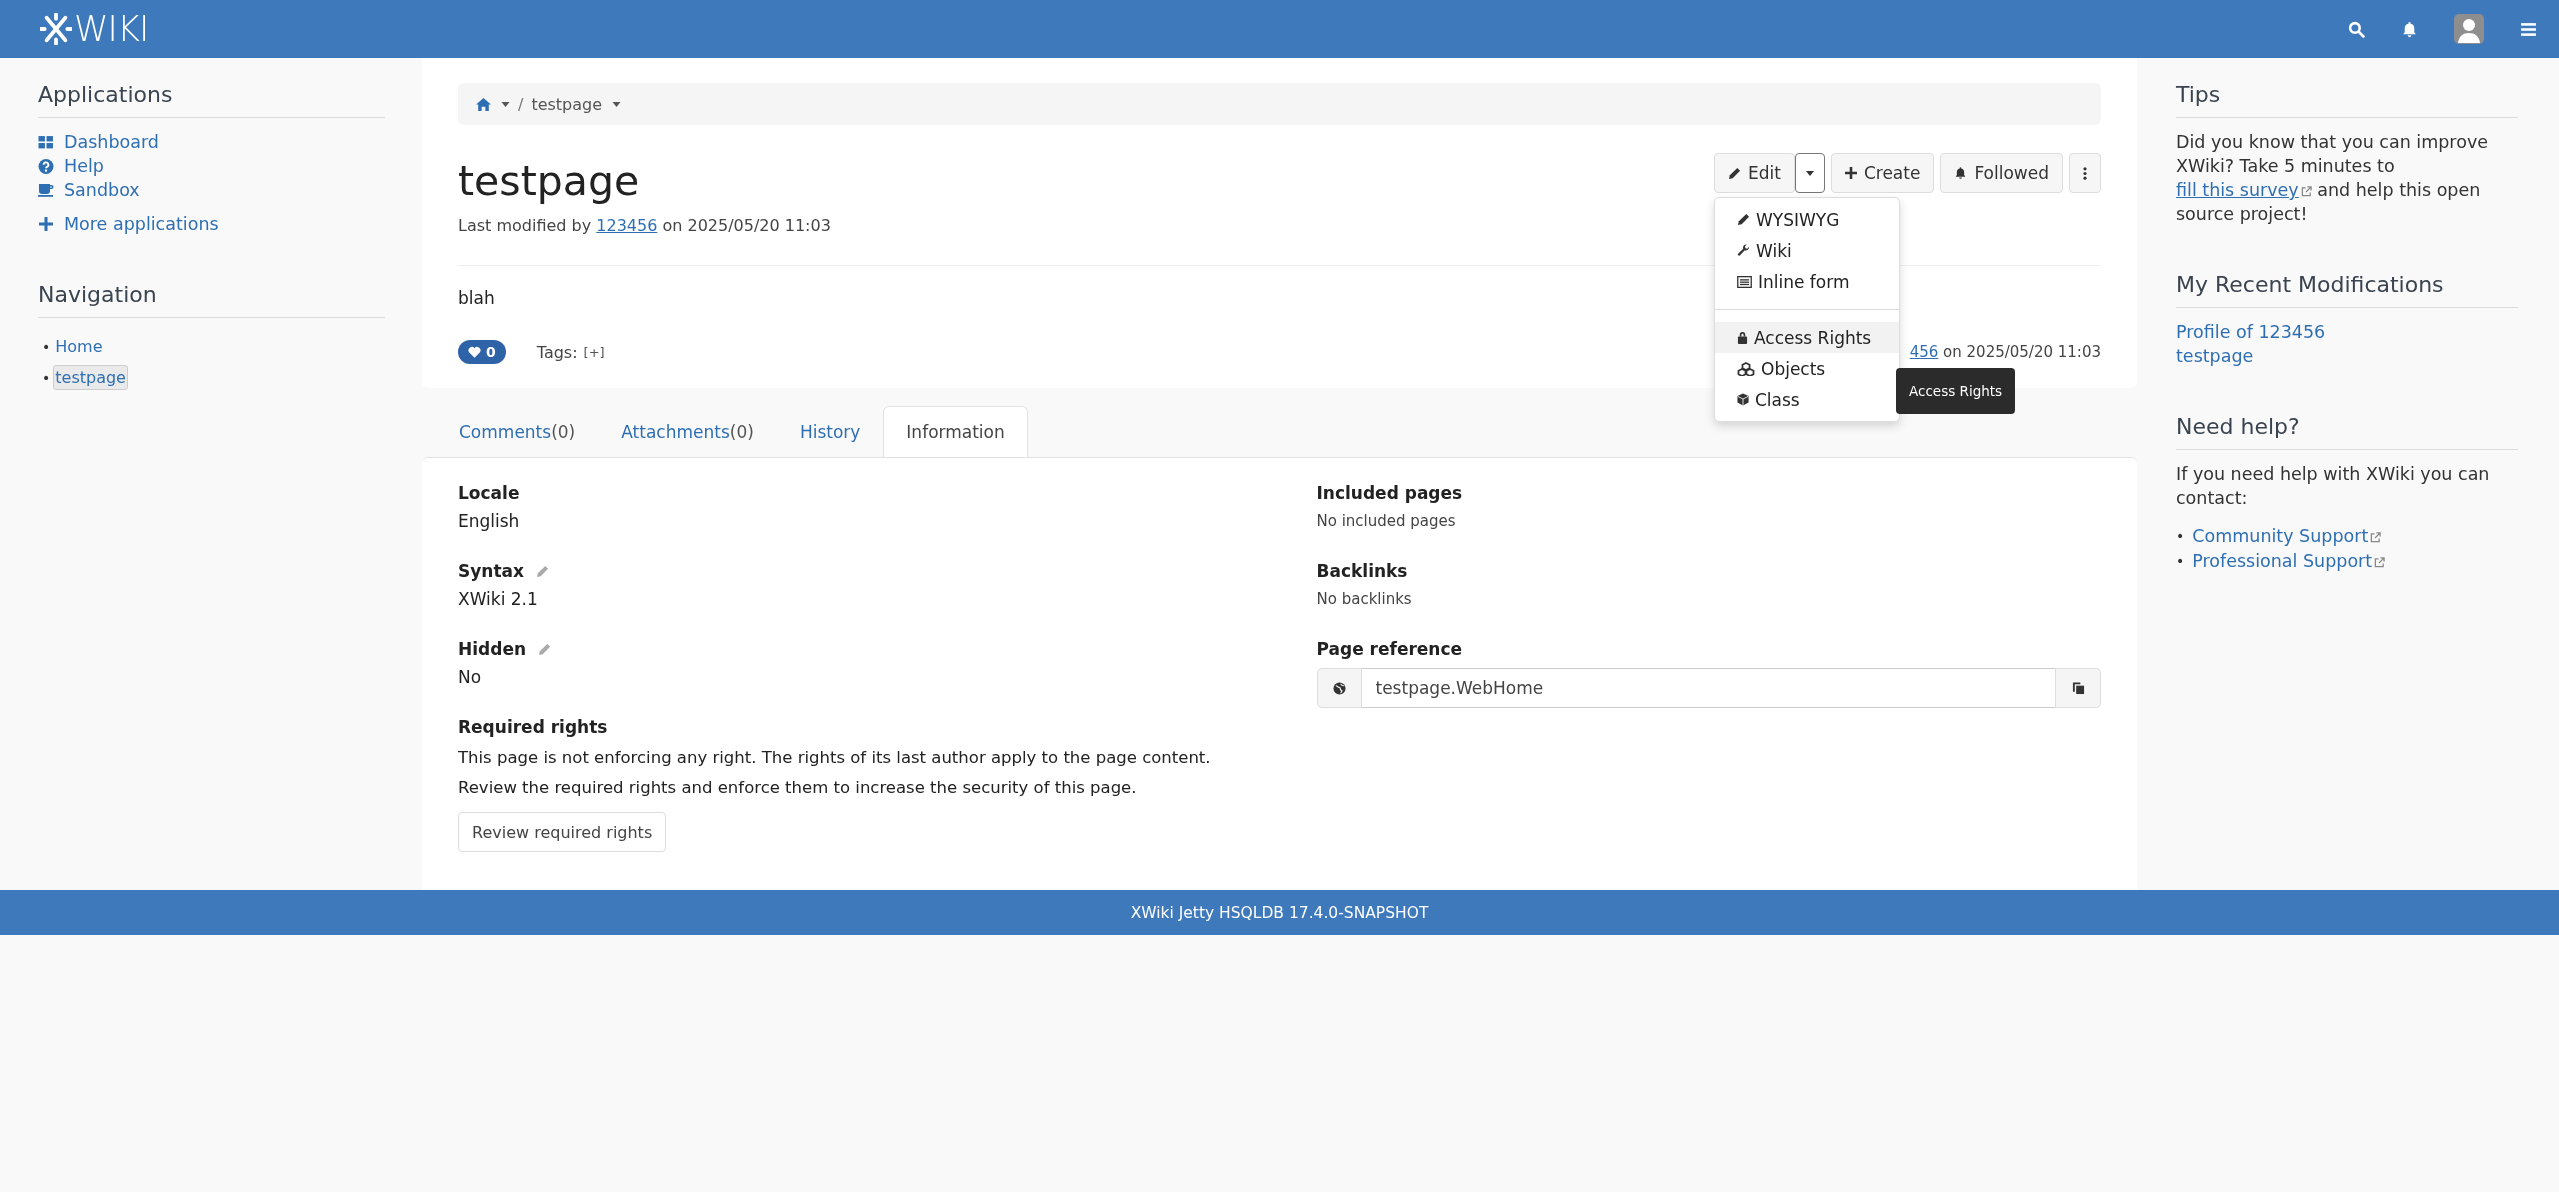  Describe the element at coordinates (1364, 600) in the screenshot. I see `field-value: No backlinks` at that location.